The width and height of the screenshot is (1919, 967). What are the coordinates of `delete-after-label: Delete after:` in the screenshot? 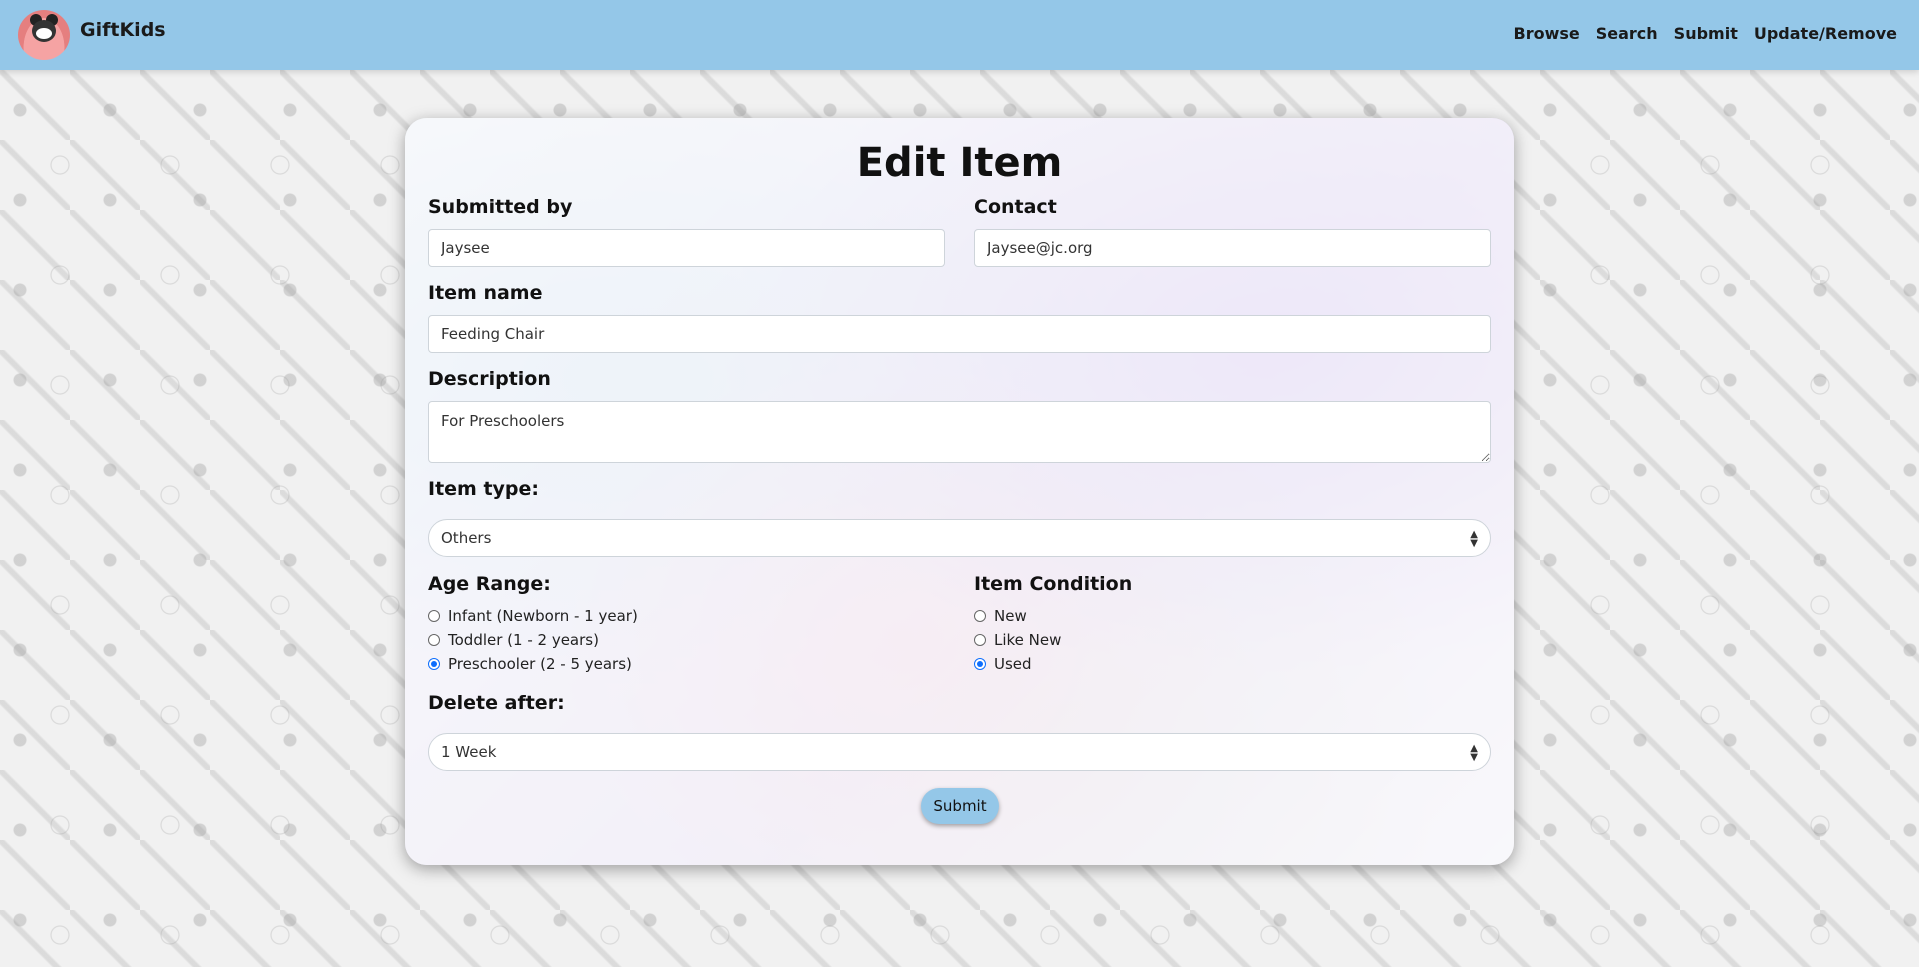 It's located at (496, 703).